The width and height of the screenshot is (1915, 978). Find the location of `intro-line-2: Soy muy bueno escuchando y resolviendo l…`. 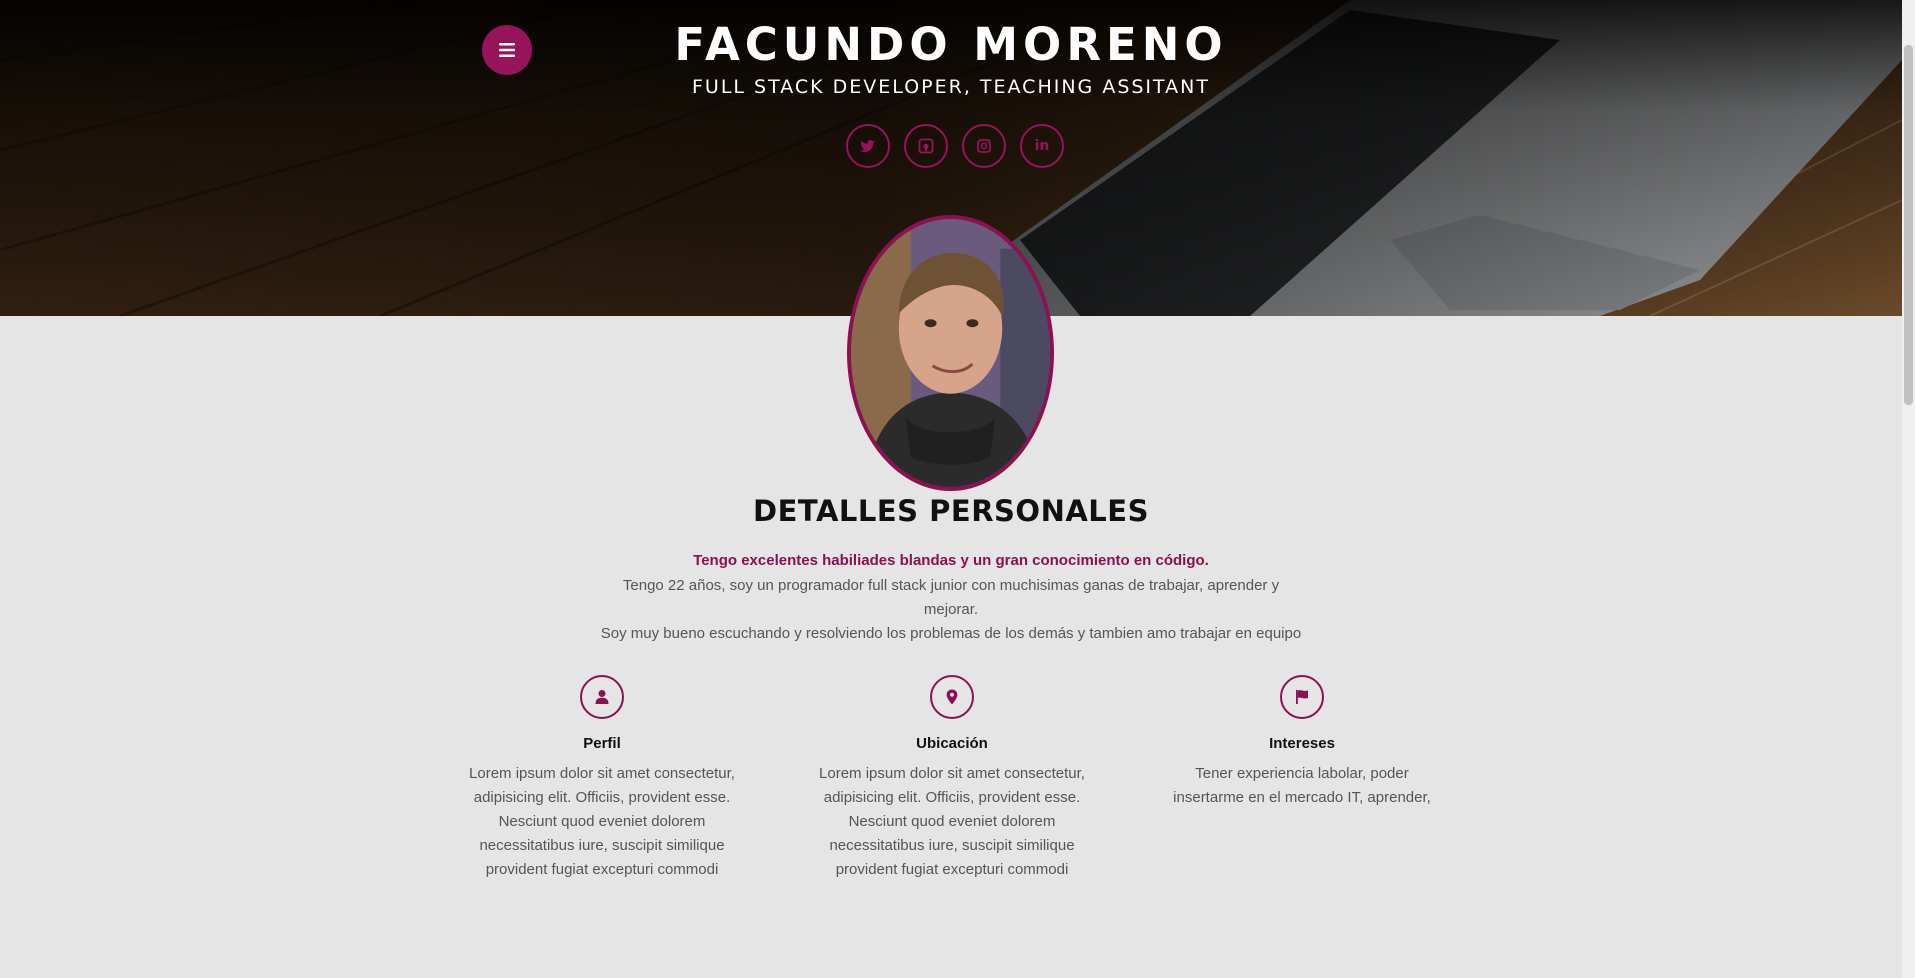

intro-line-2: Soy muy bueno escuchando y resolviendo l… is located at coordinates (951, 633).